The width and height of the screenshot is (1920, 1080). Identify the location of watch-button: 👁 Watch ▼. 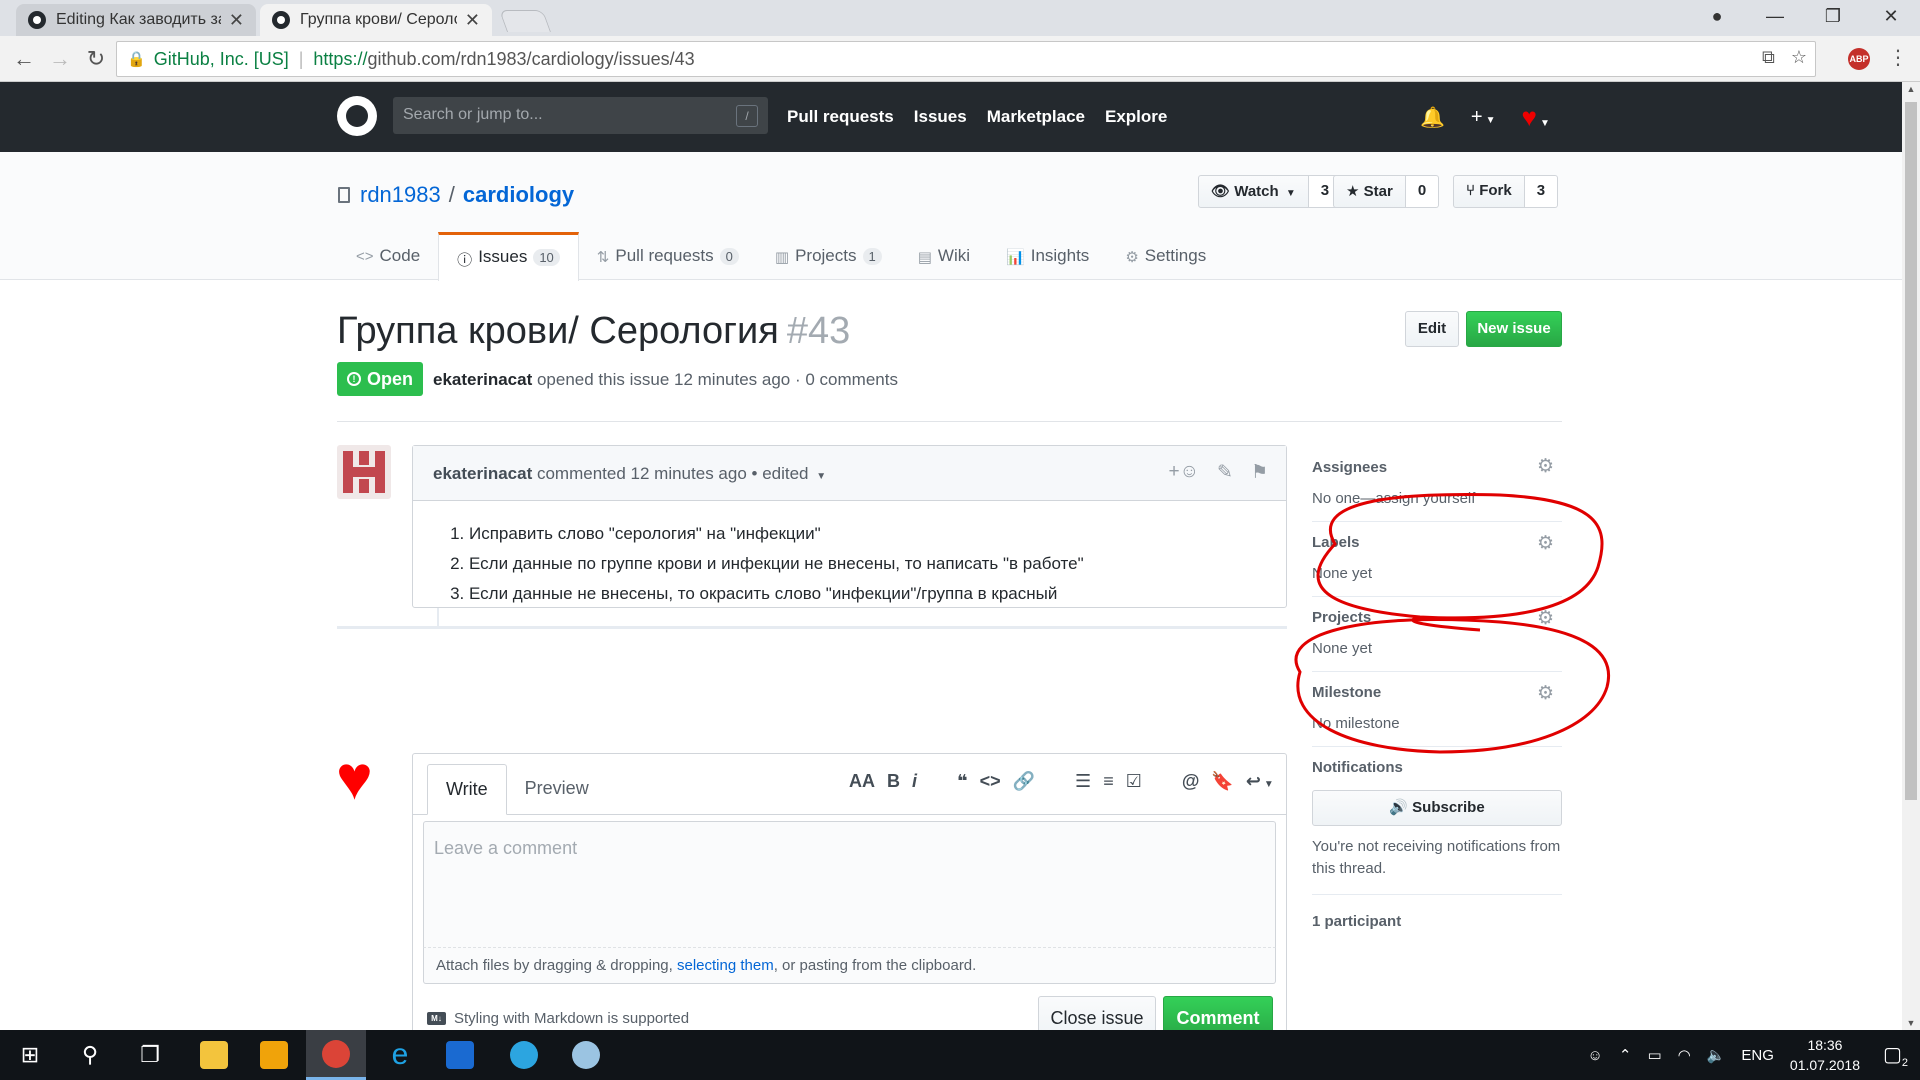
(1253, 191).